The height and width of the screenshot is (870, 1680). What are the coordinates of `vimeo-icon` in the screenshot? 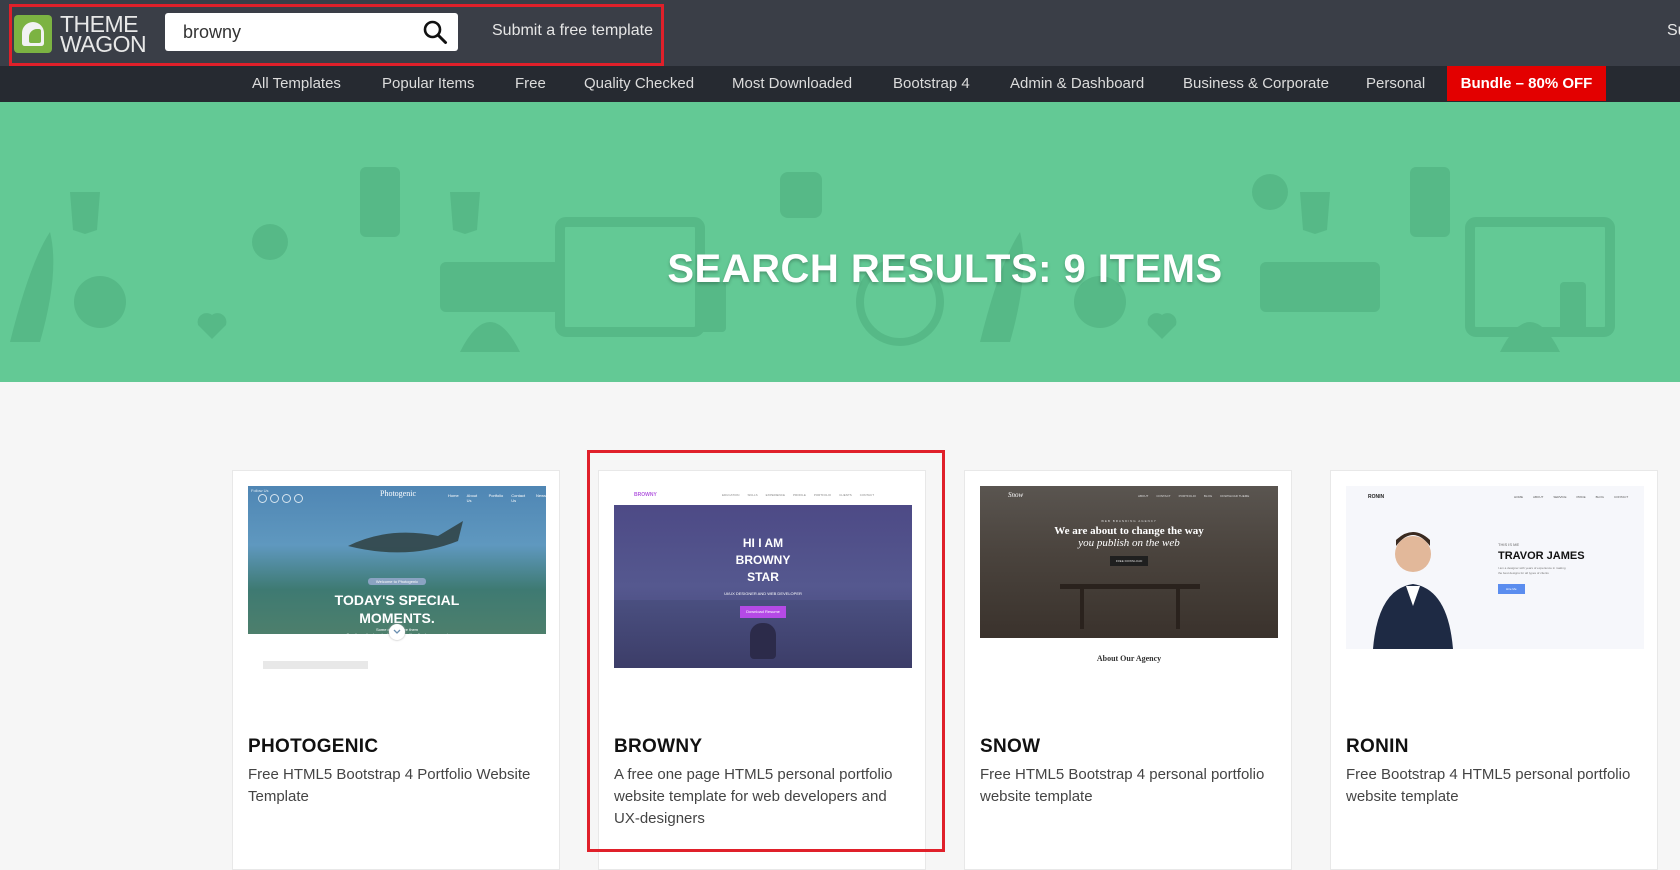 It's located at (286, 498).